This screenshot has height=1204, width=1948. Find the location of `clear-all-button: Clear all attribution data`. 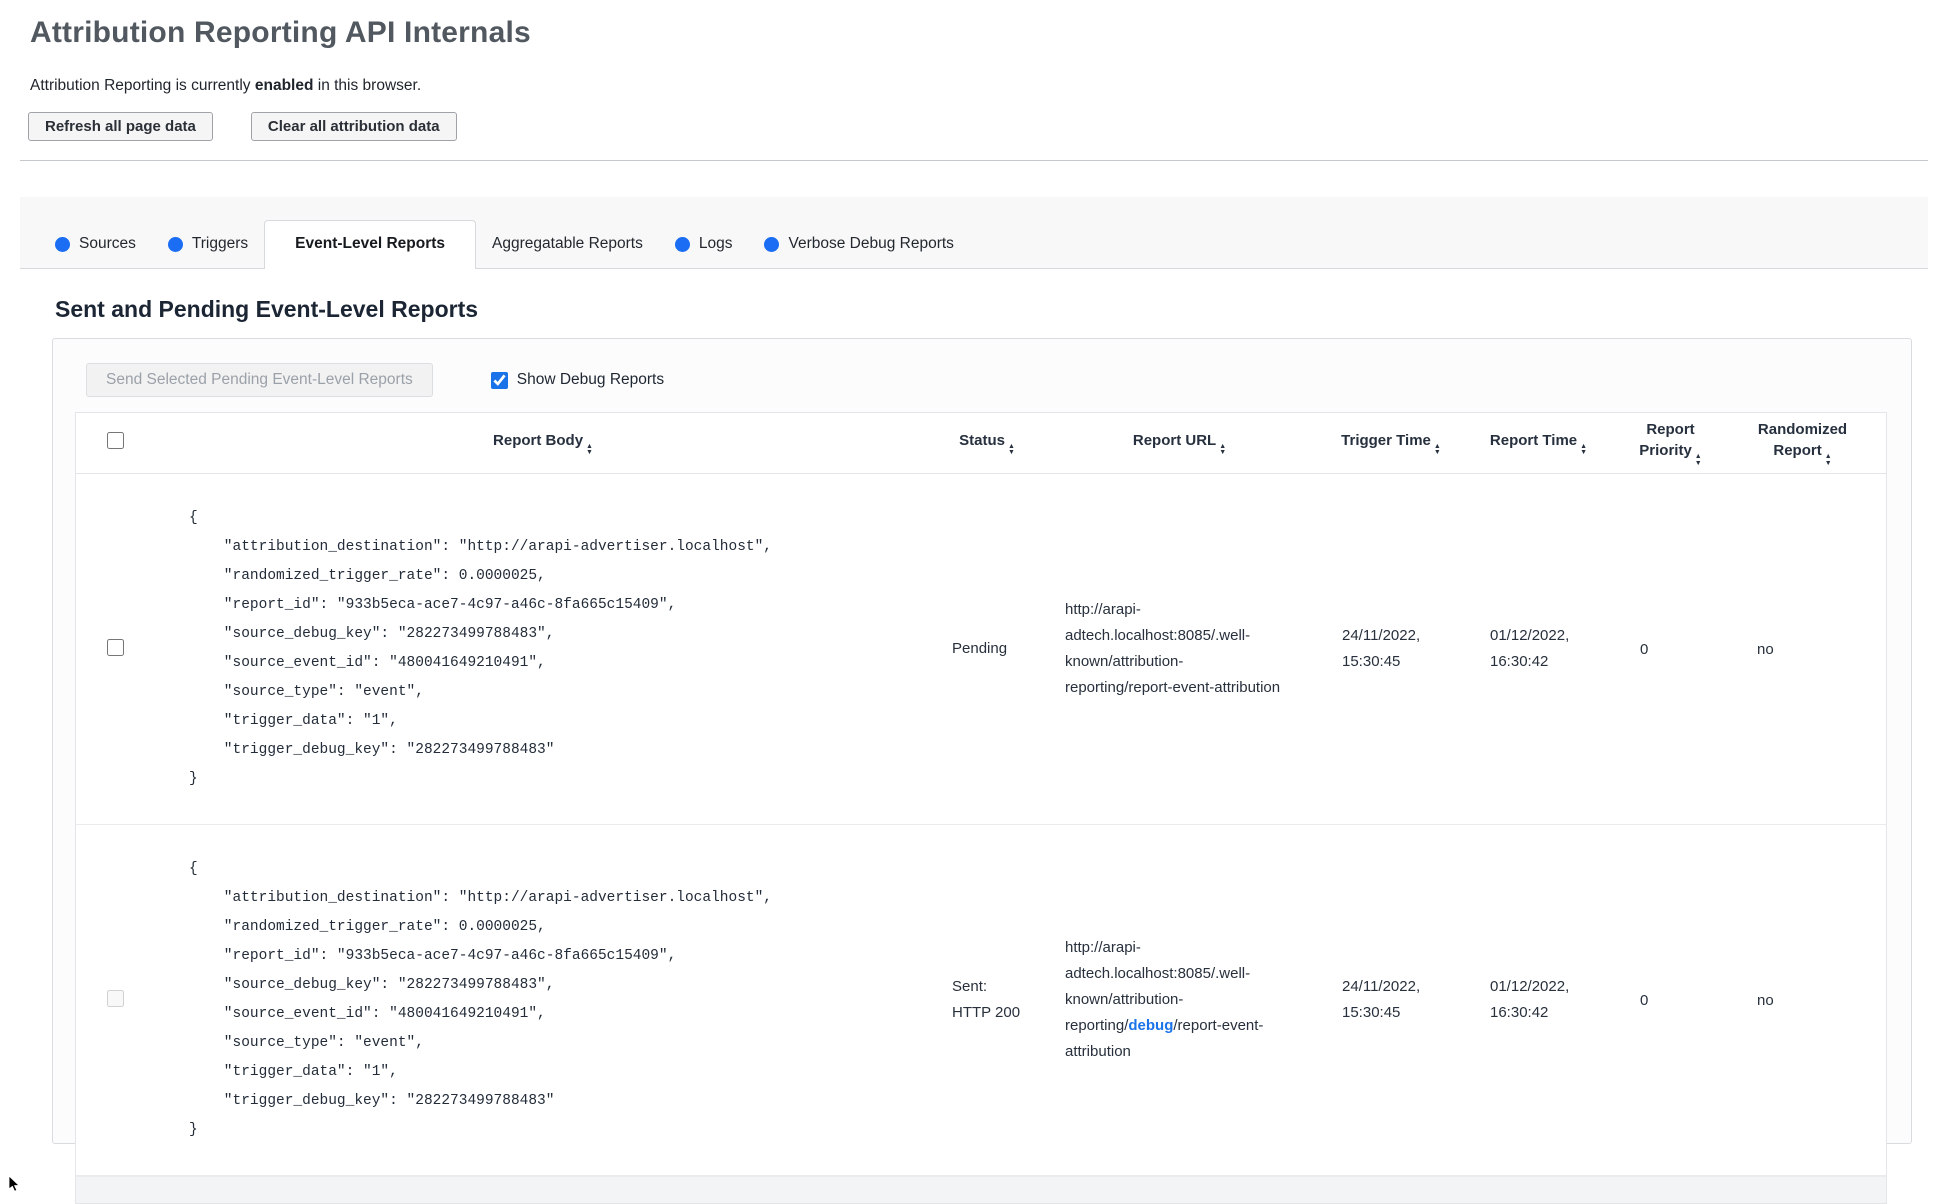

clear-all-button: Clear all attribution data is located at coordinates (353, 126).